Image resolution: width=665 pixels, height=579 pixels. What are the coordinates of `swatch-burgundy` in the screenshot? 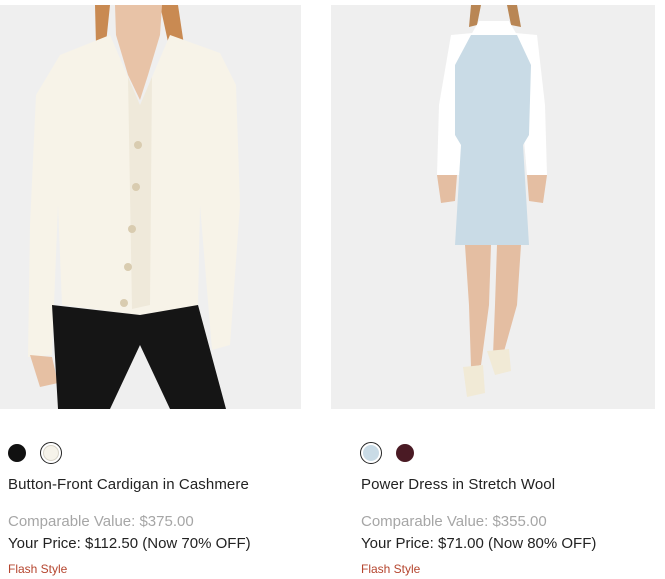 It's located at (405, 453).